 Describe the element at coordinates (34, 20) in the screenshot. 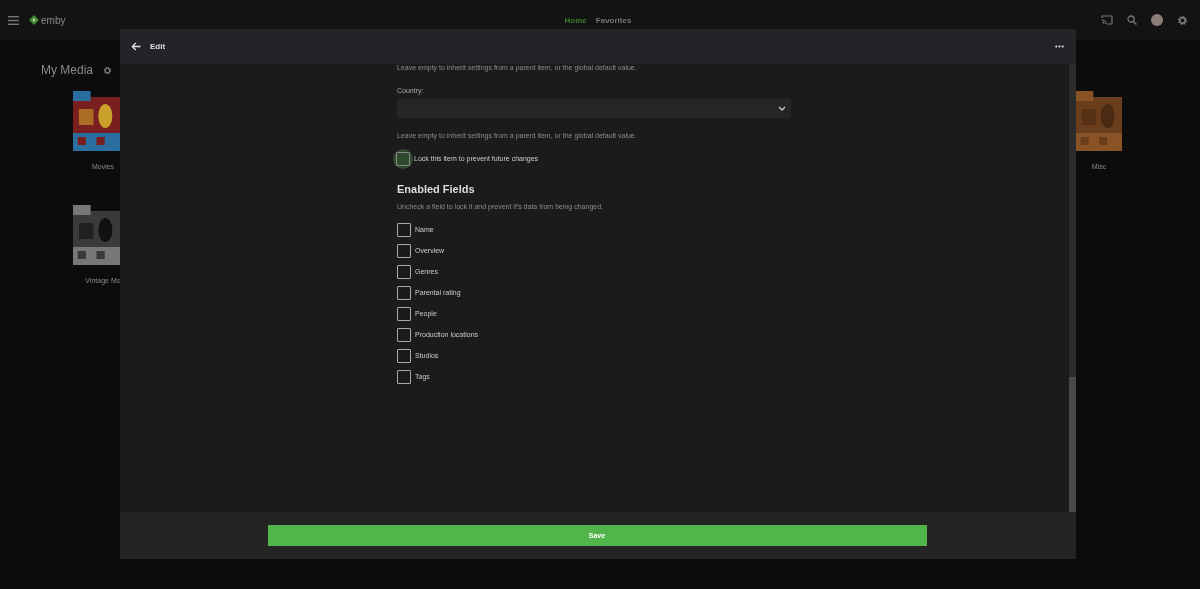

I see `logo-icon` at that location.